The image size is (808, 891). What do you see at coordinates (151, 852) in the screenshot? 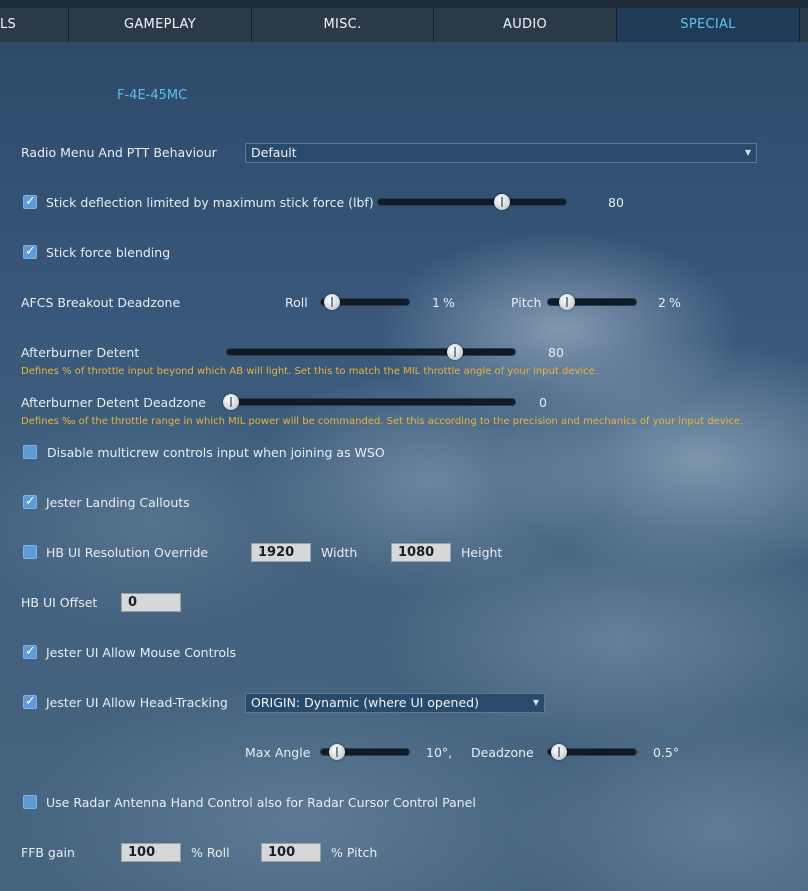
I see `ffb-roll-input: 100` at bounding box center [151, 852].